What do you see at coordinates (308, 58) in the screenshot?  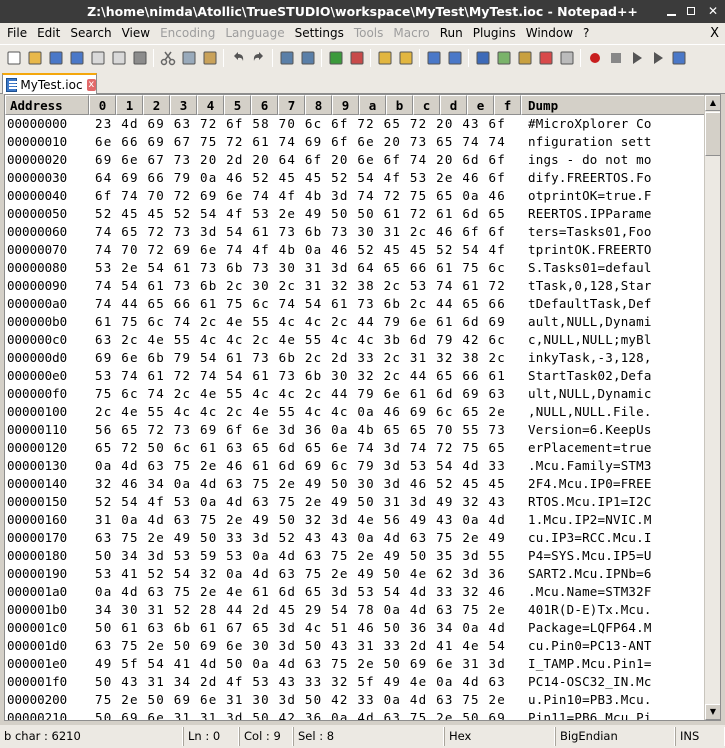 I see `replace-icon` at bounding box center [308, 58].